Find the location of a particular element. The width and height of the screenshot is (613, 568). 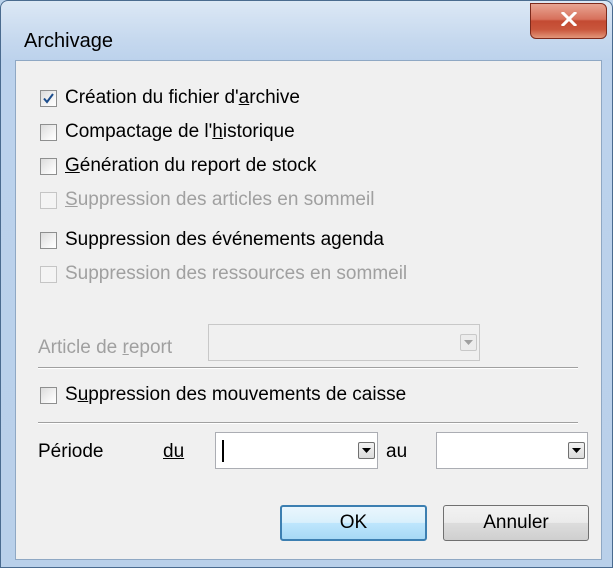

au-label: au is located at coordinates (397, 451).